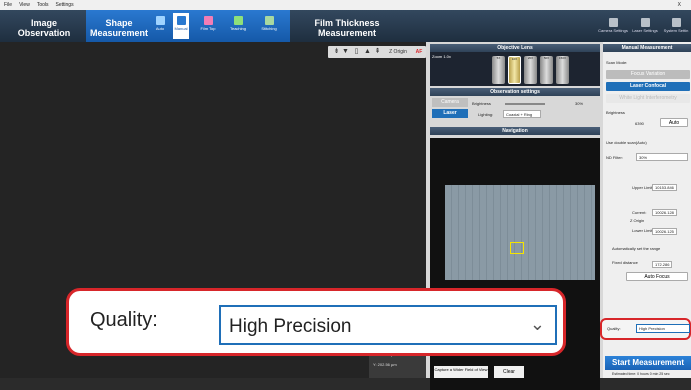  I want to click on auto-range-checkbox: Automatically set the range, so click(636, 248).